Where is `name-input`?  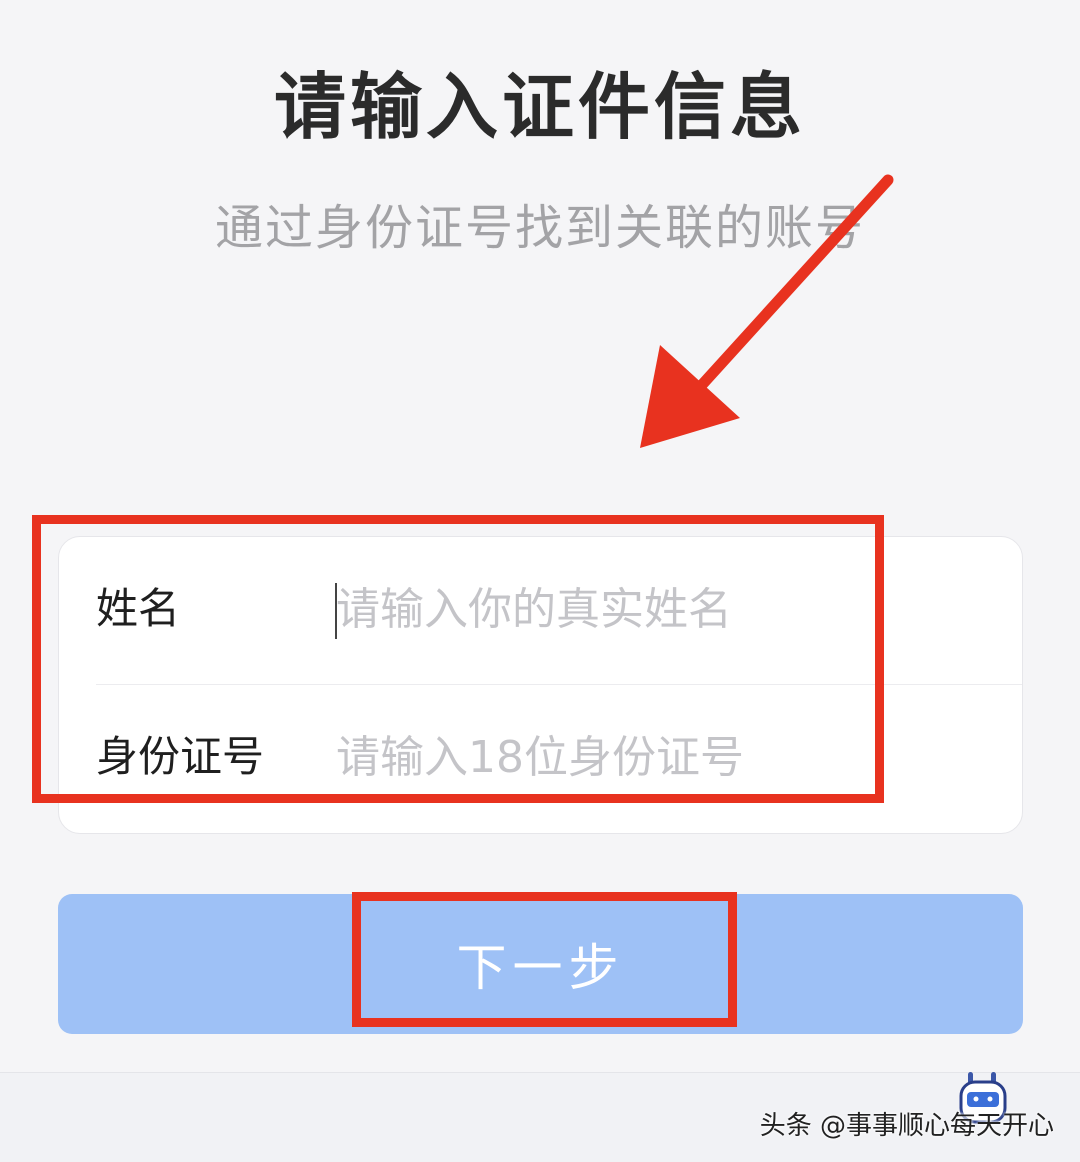
name-input is located at coordinates (656, 609).